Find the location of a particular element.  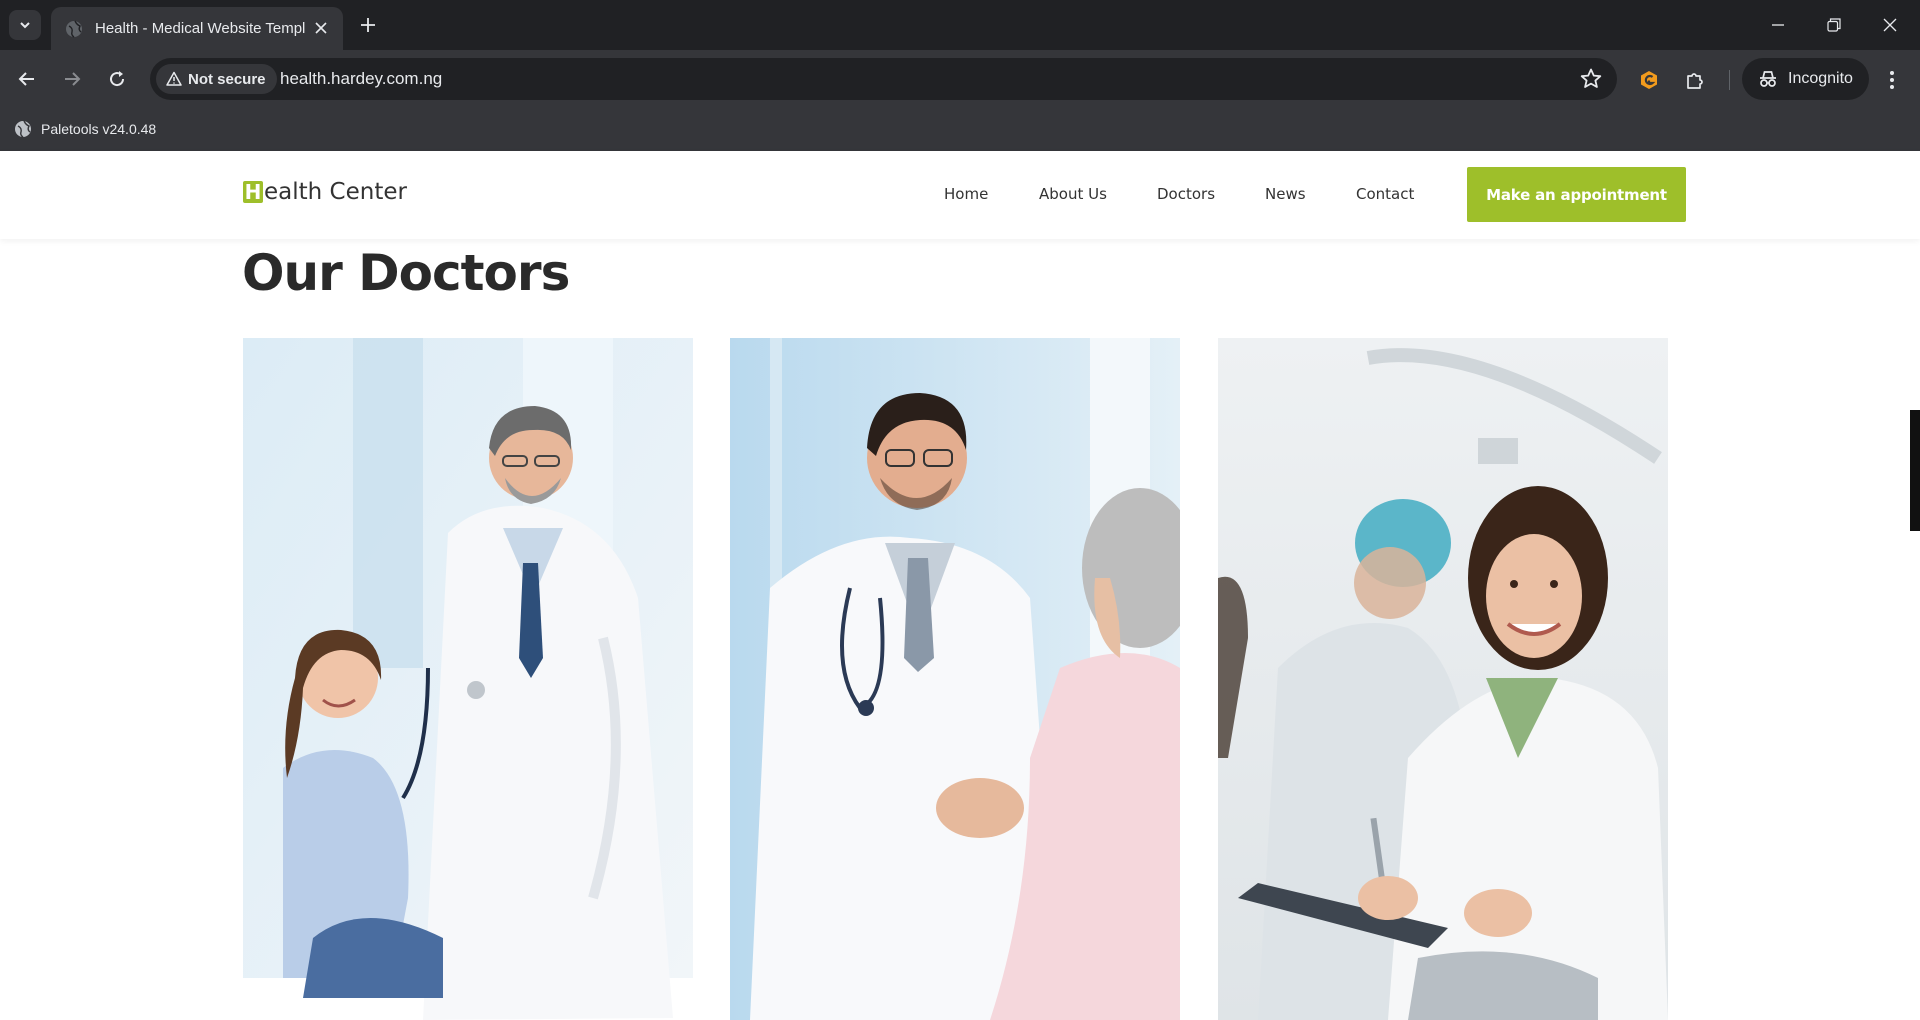

arrow-left-icon is located at coordinates (26, 79).